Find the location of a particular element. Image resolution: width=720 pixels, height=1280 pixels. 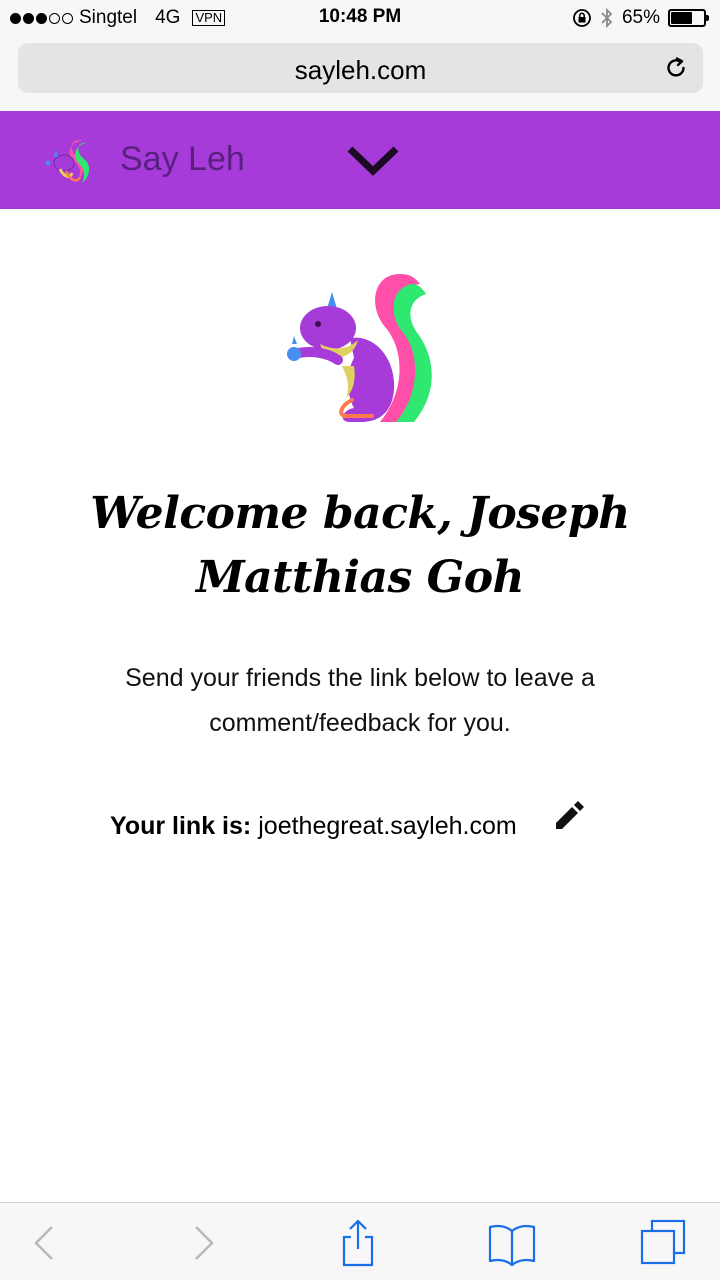

user-link: joethegreat.sayleh.com is located at coordinates (387, 826).